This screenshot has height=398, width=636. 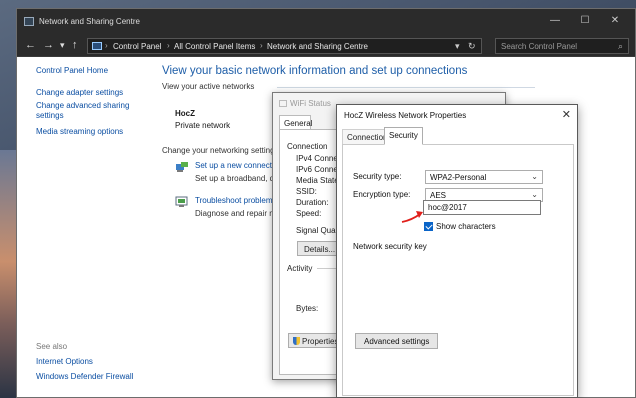 I want to click on back-arrow-icon: ←, so click(x=30, y=45).